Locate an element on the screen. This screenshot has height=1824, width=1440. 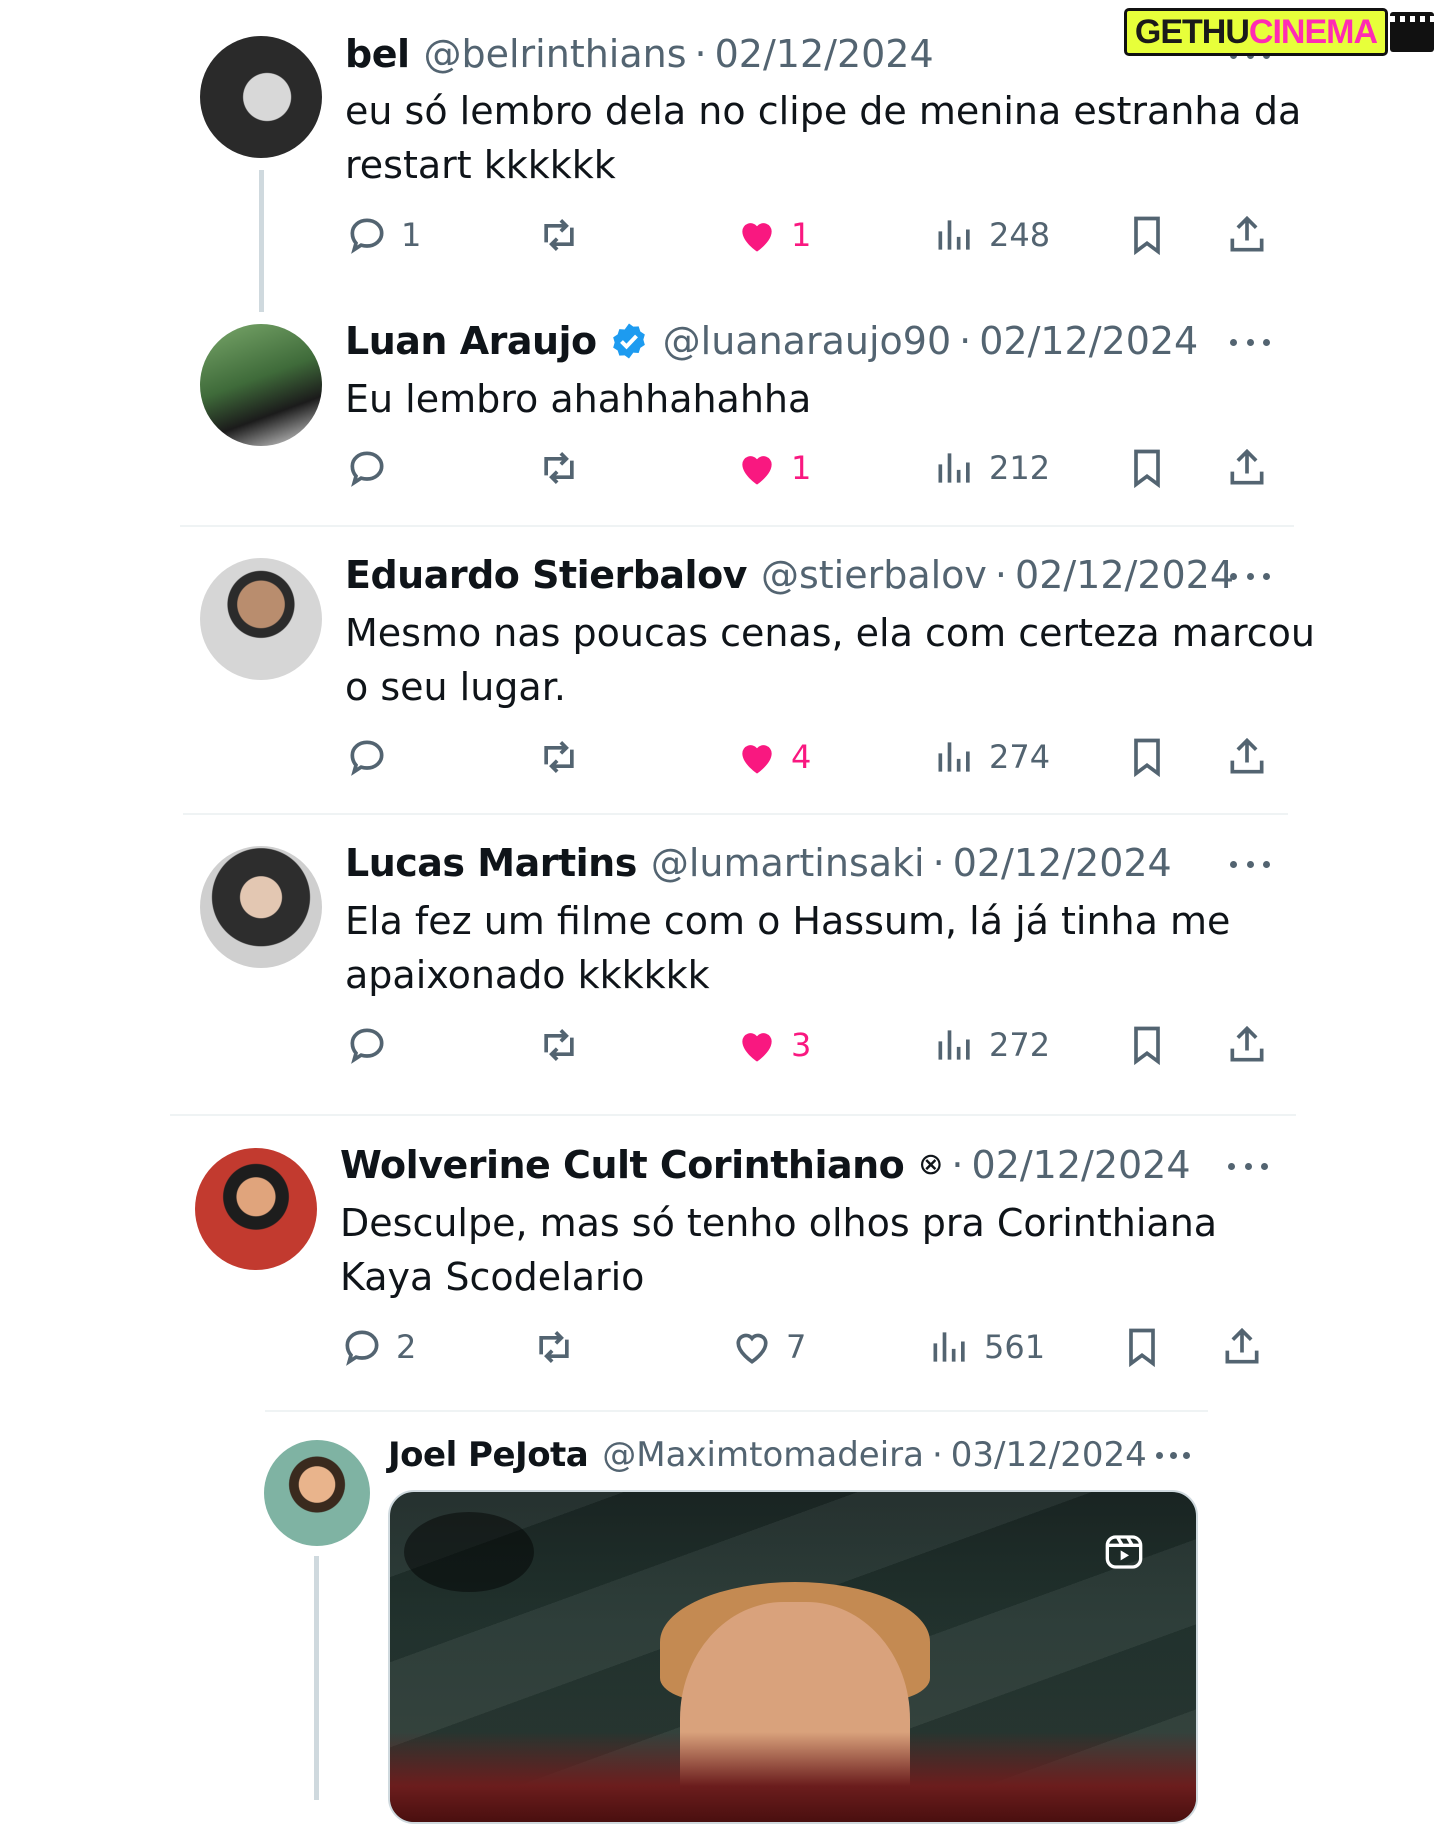
tweet-video is located at coordinates (793, 1657).